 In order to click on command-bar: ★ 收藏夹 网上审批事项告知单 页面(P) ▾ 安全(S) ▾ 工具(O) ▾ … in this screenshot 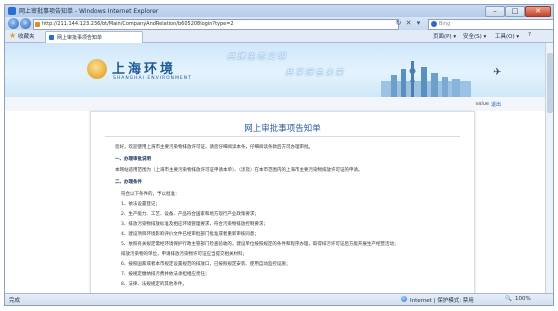, I will do `click(279, 36)`.